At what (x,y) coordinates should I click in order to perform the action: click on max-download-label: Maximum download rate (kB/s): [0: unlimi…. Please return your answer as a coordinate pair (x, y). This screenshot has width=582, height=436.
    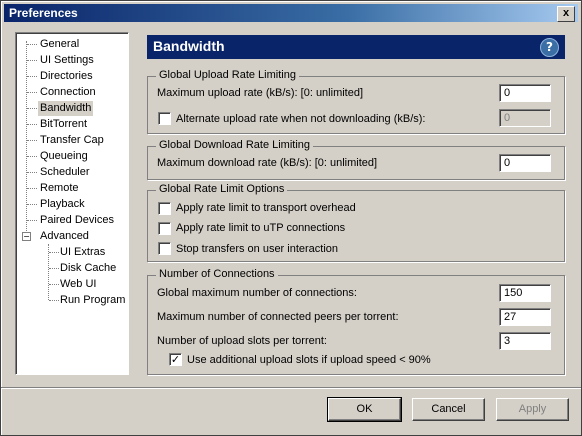
    Looking at the image, I should click on (267, 163).